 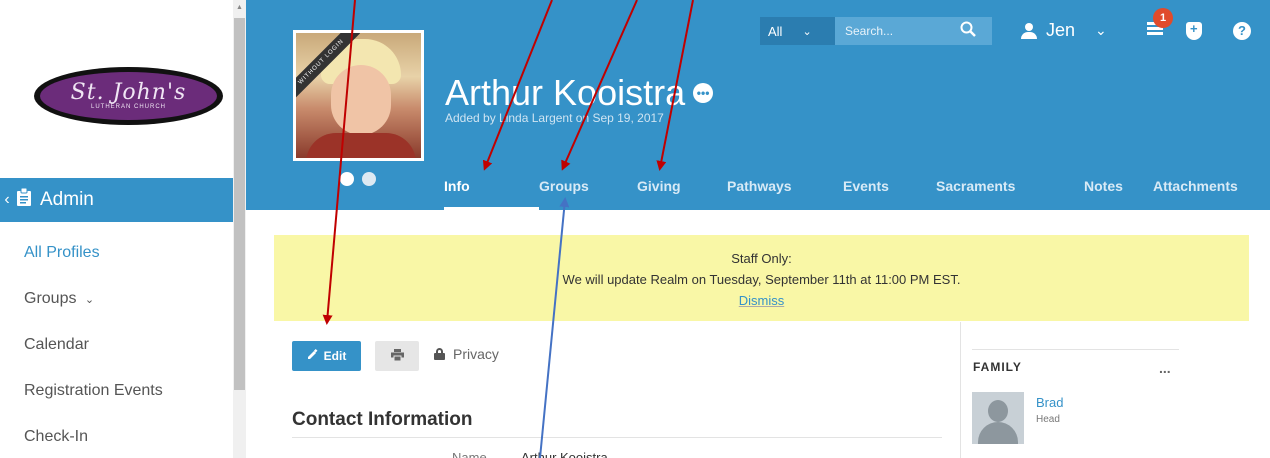 I want to click on search-scope-select: All ⌄, so click(x=797, y=31).